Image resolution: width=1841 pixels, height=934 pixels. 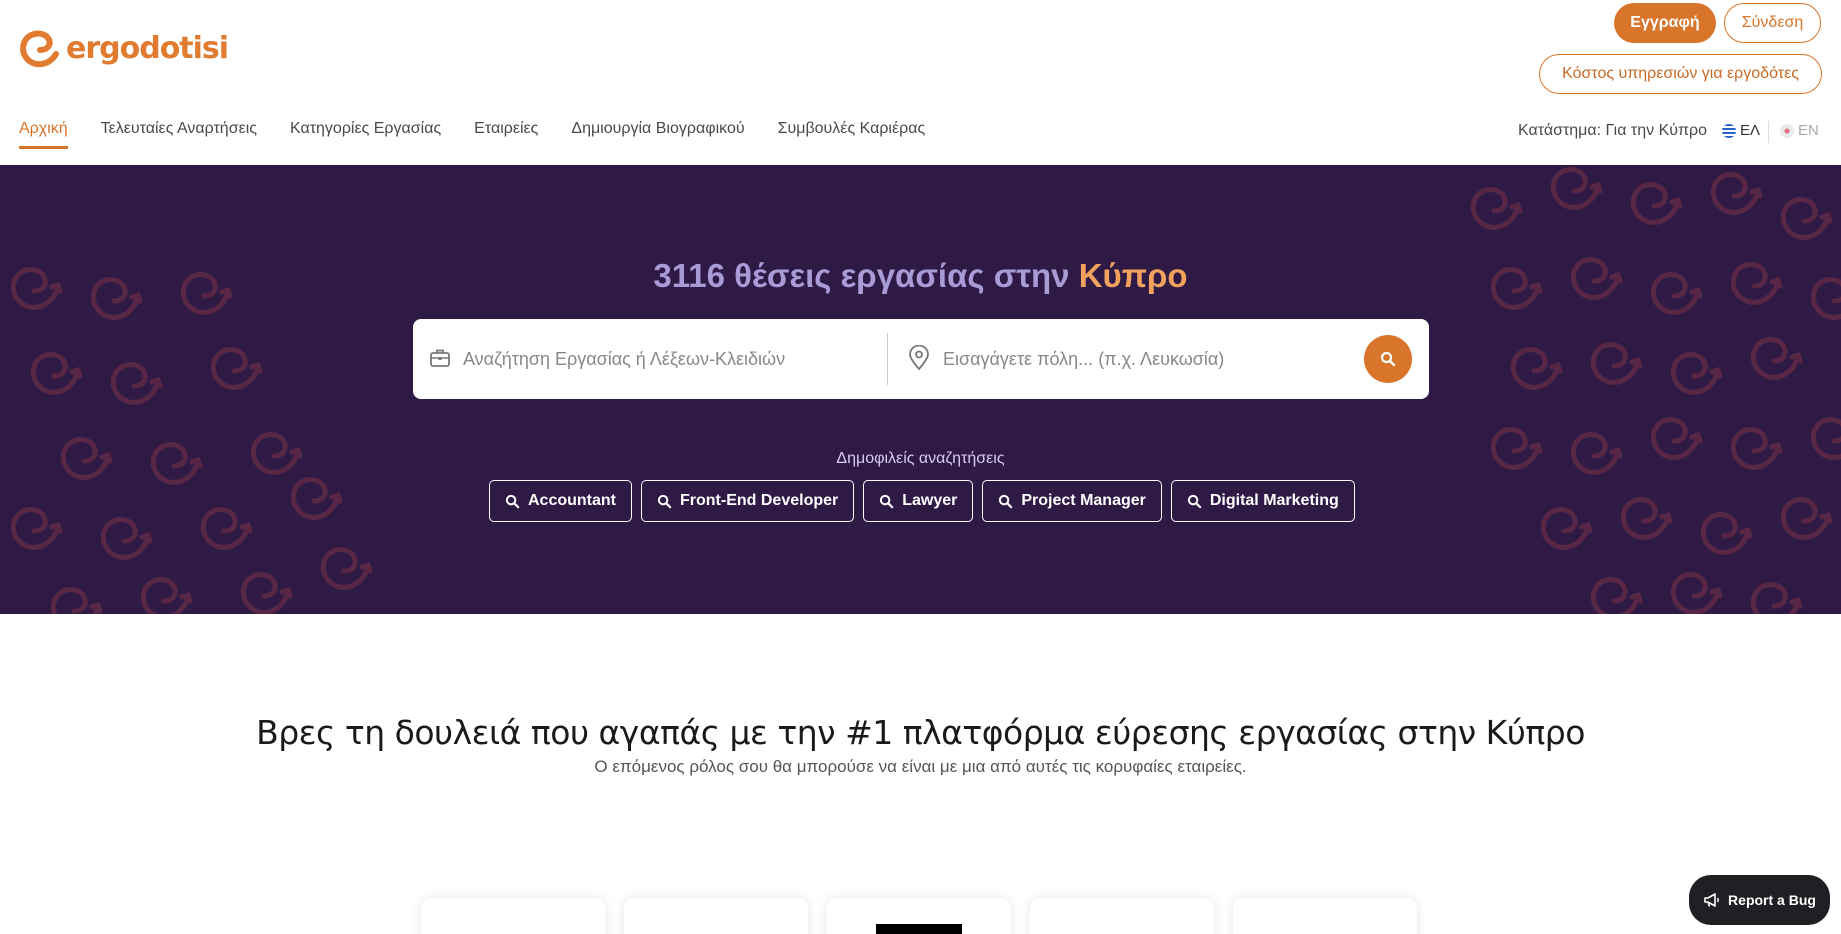 I want to click on logo-text: ergodotisi, so click(x=147, y=48).